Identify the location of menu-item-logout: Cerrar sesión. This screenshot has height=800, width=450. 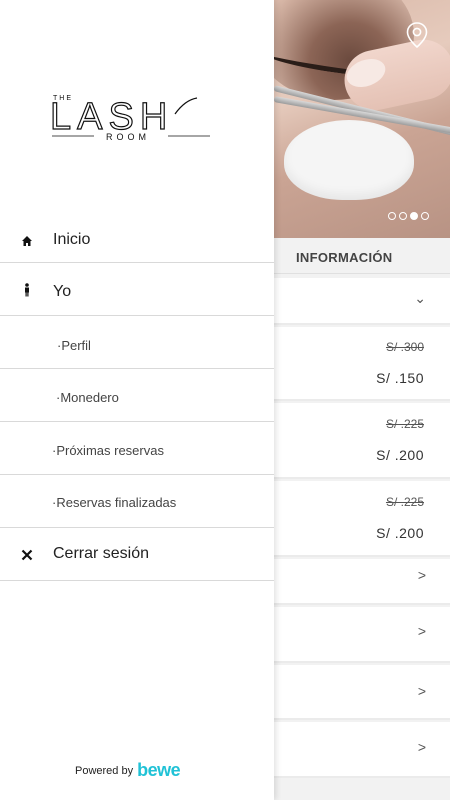
(137, 555).